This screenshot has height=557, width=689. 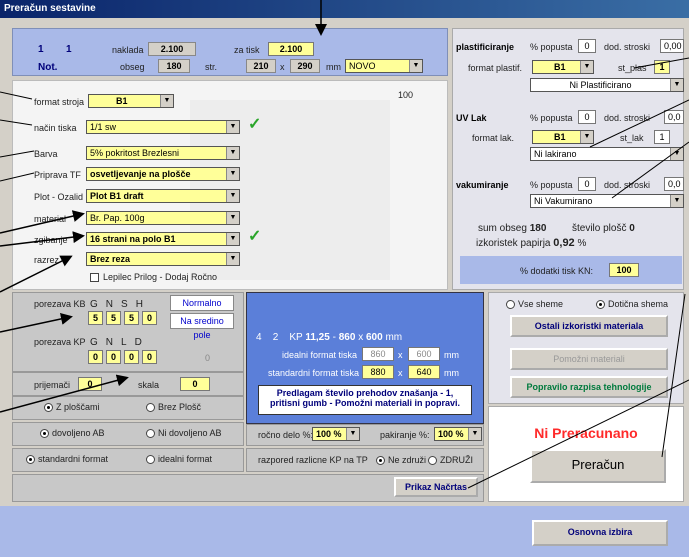 What do you see at coordinates (384, 66) in the screenshot?
I see `status-select: NOVO ▼` at bounding box center [384, 66].